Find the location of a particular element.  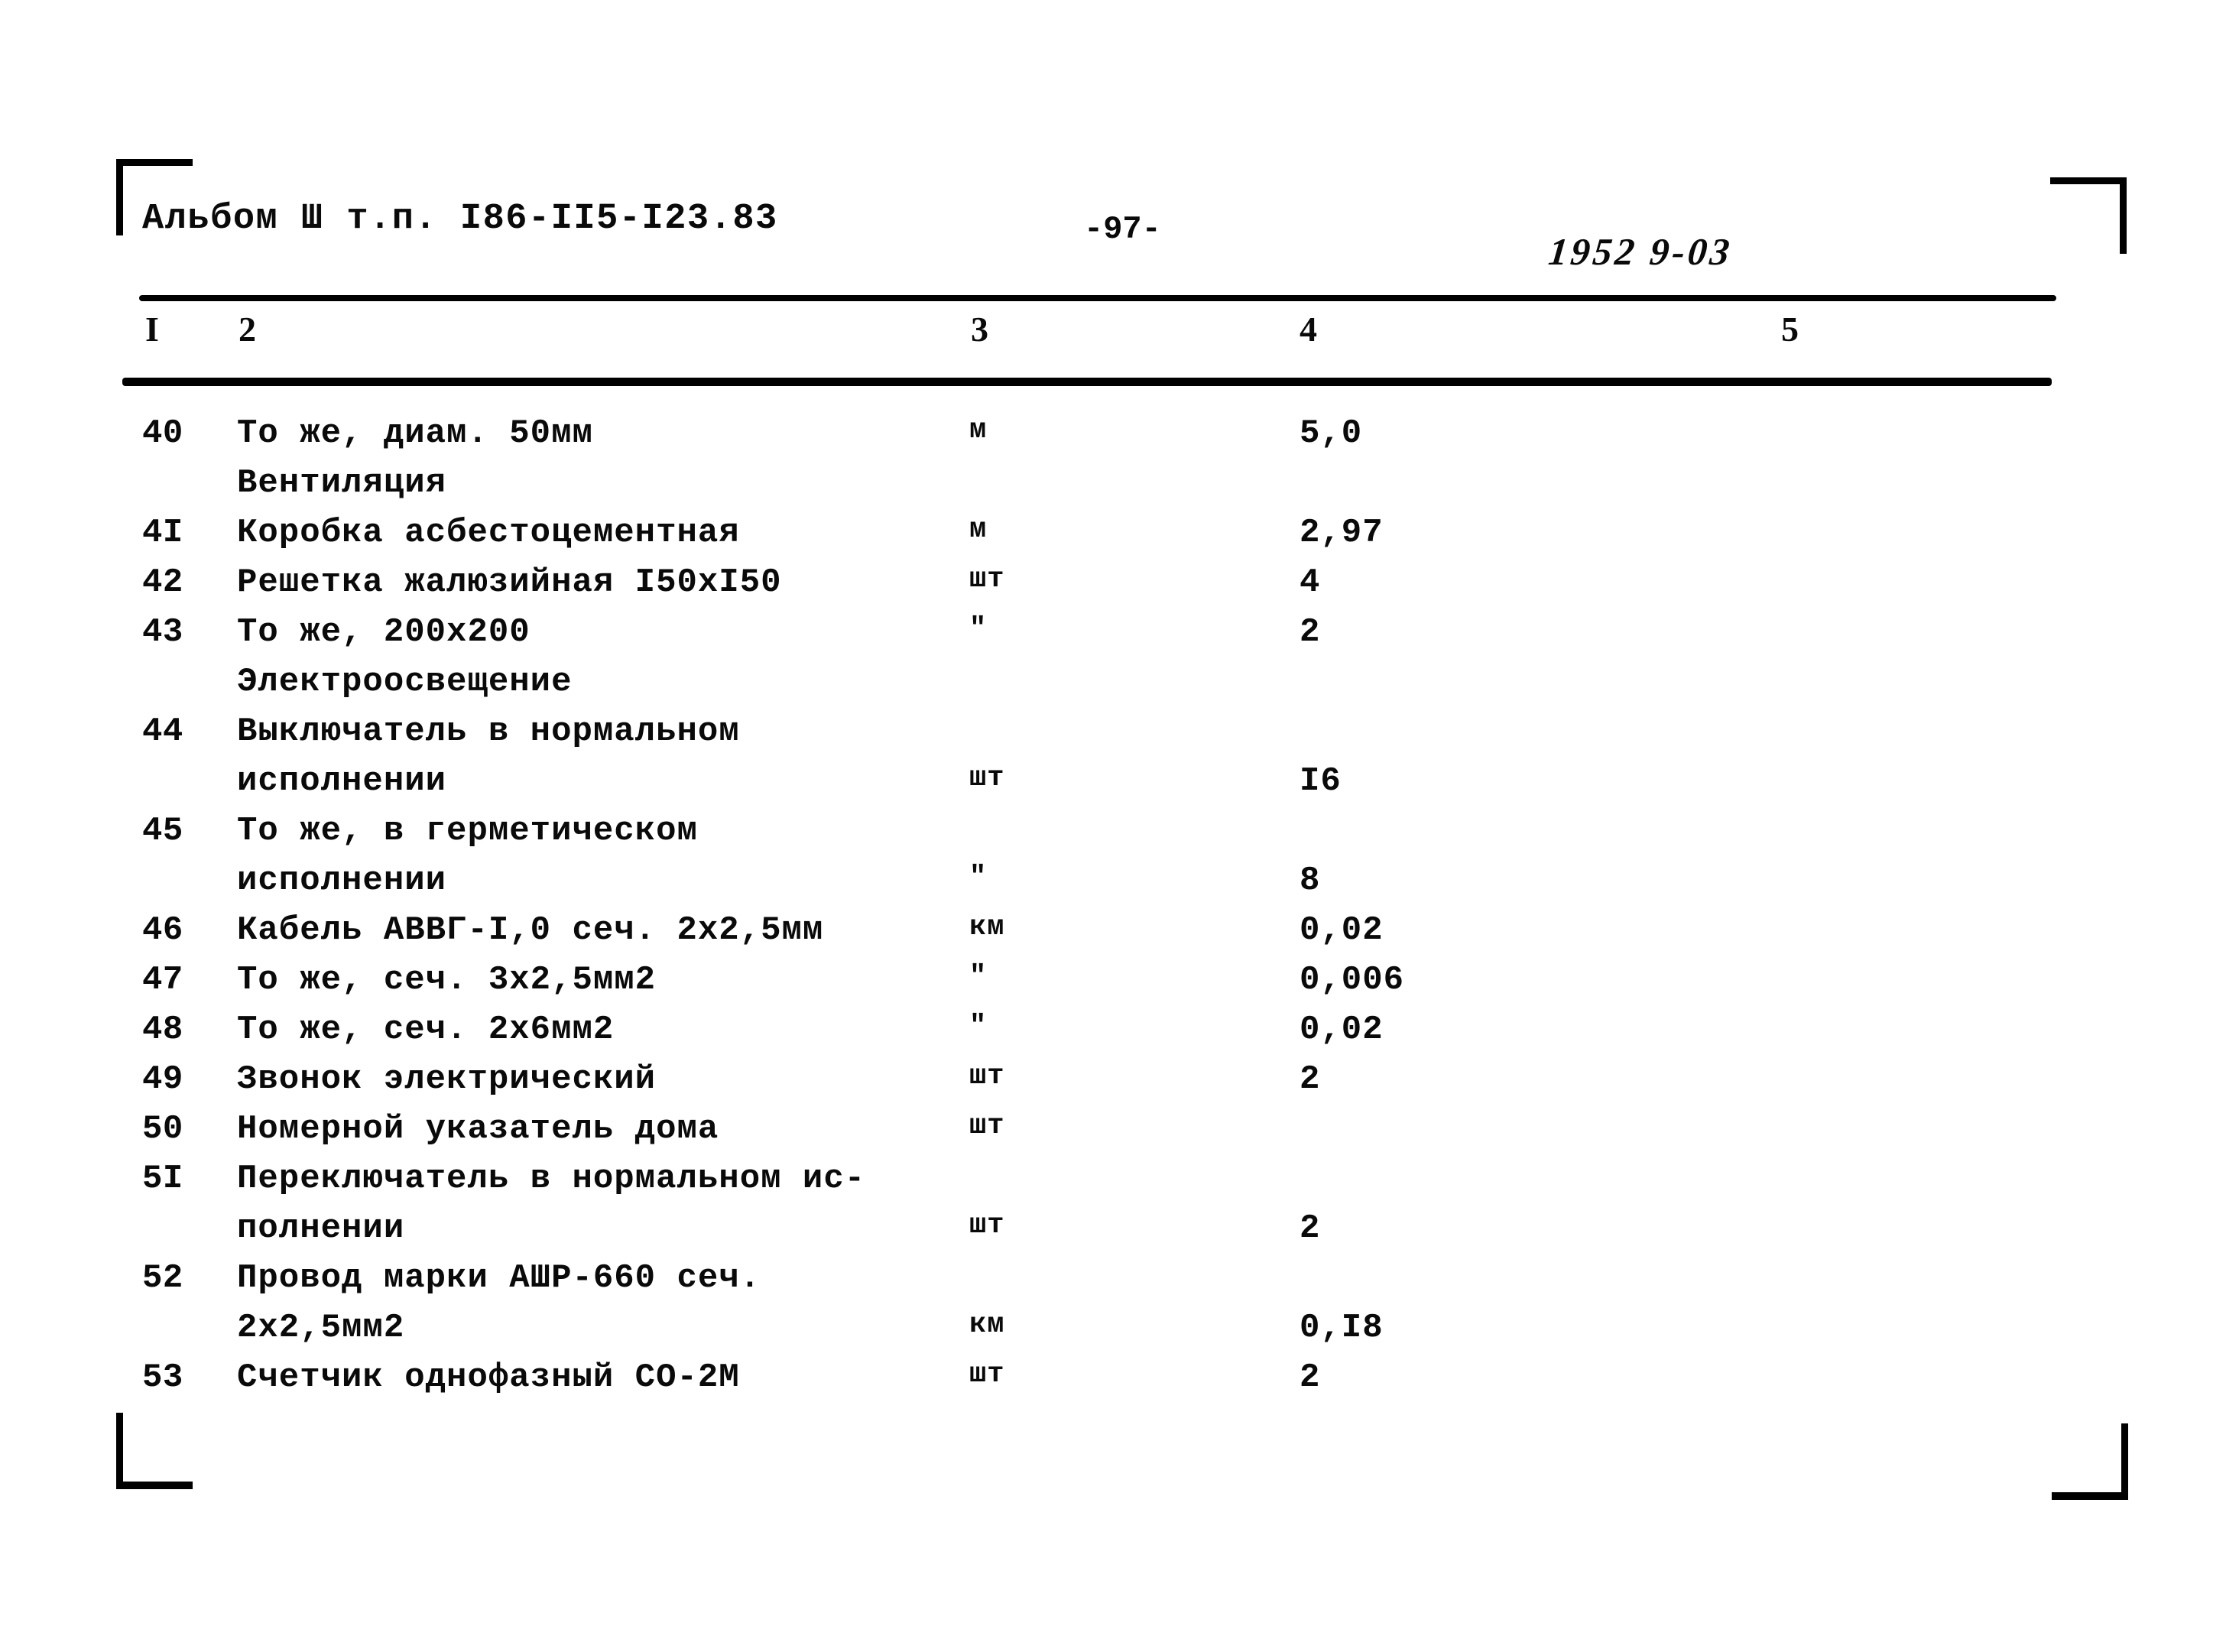

cell-position-number: 52 is located at coordinates (162, 1278).